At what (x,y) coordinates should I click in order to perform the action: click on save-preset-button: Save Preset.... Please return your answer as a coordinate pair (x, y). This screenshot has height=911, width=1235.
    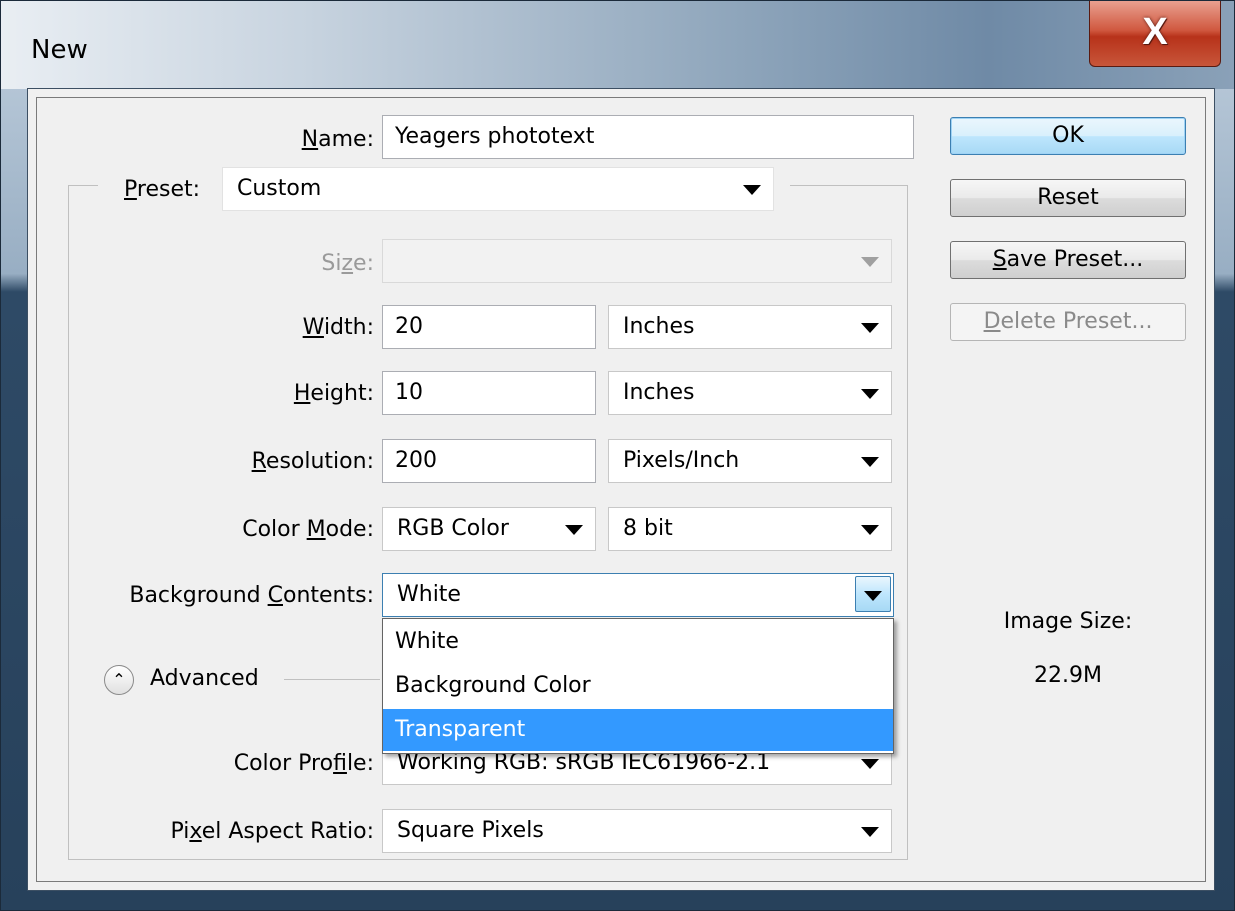
    Looking at the image, I should click on (1068, 260).